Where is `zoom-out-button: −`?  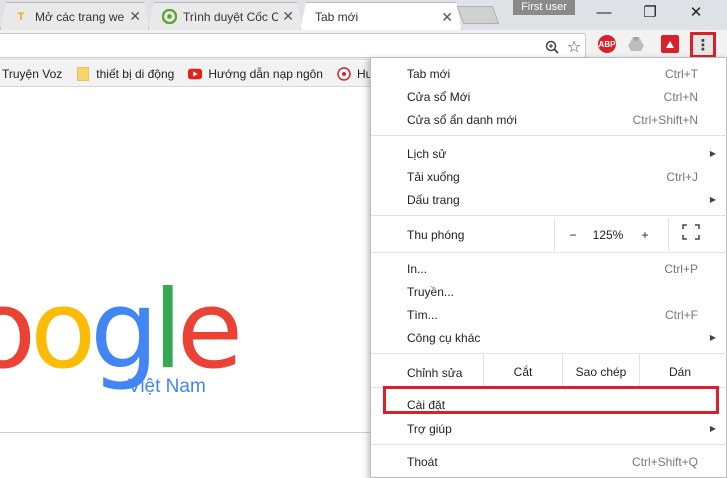 zoom-out-button: − is located at coordinates (573, 235).